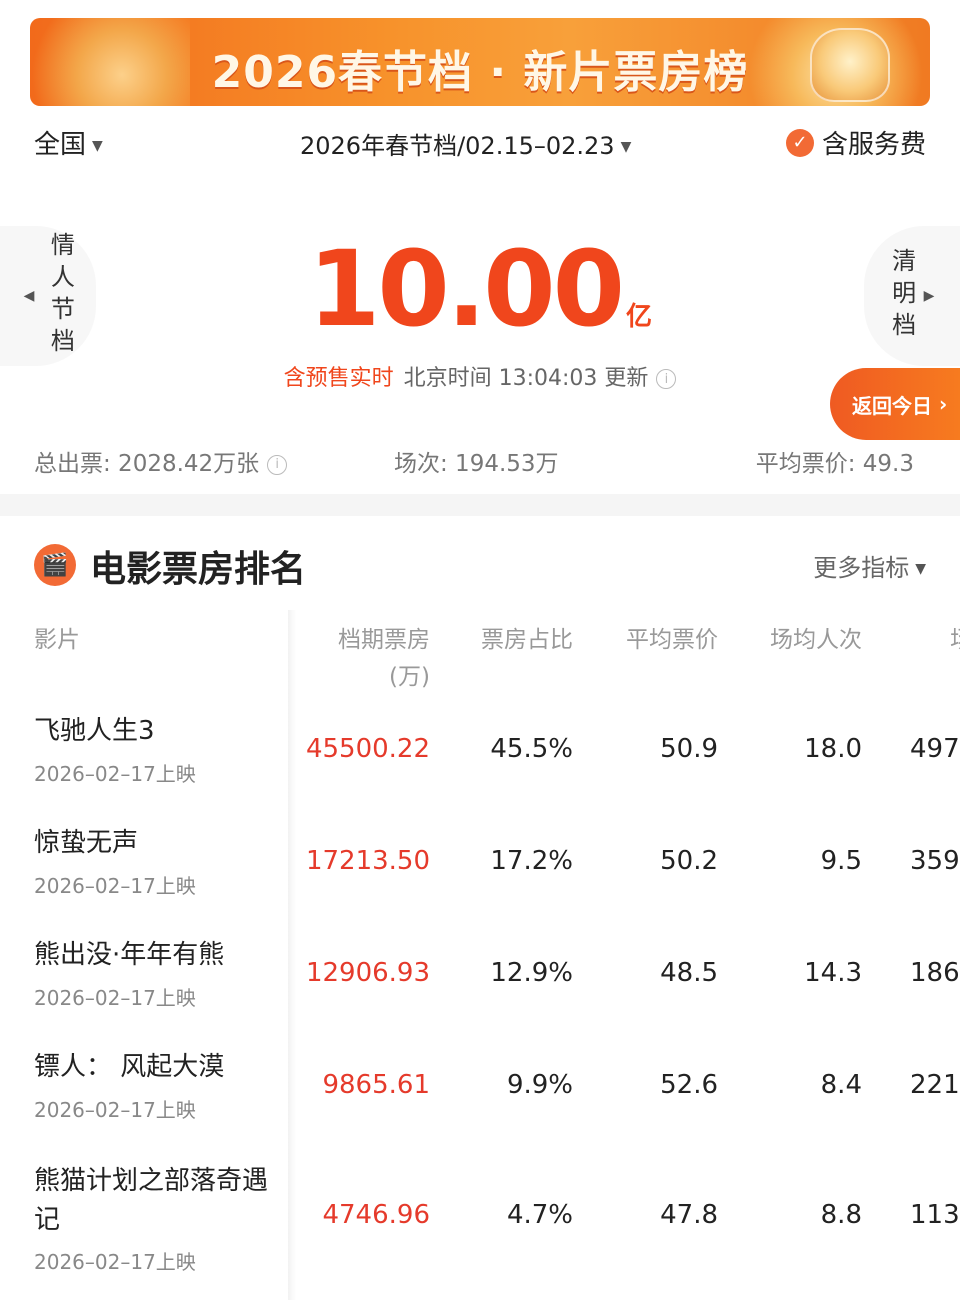 The height and width of the screenshot is (1300, 960). Describe the element at coordinates (151, 1200) in the screenshot. I see `film-name: 熊猫计划之部落奇遇记` at that location.